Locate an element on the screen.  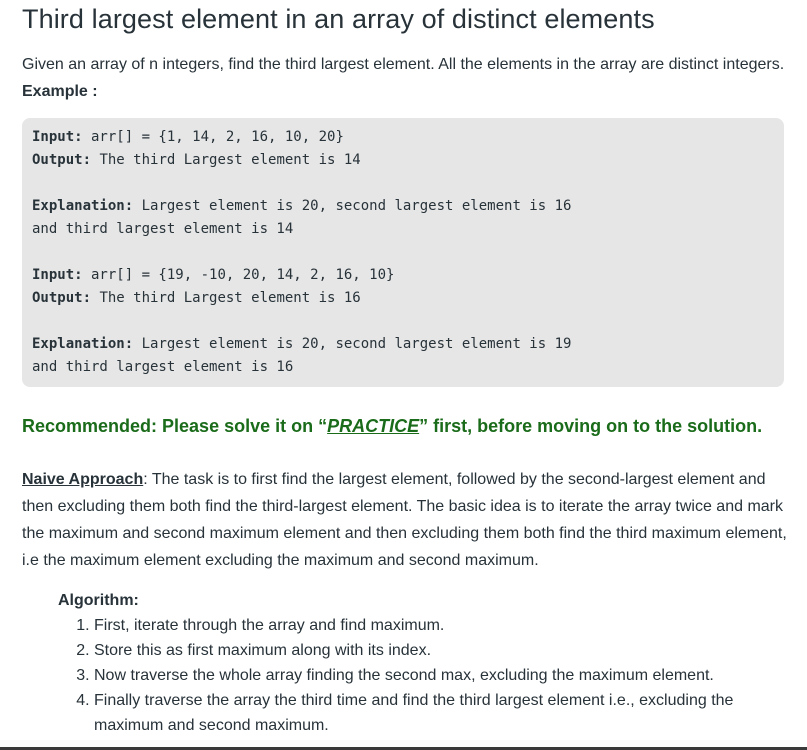
practice-link: PRACTICE is located at coordinates (373, 426).